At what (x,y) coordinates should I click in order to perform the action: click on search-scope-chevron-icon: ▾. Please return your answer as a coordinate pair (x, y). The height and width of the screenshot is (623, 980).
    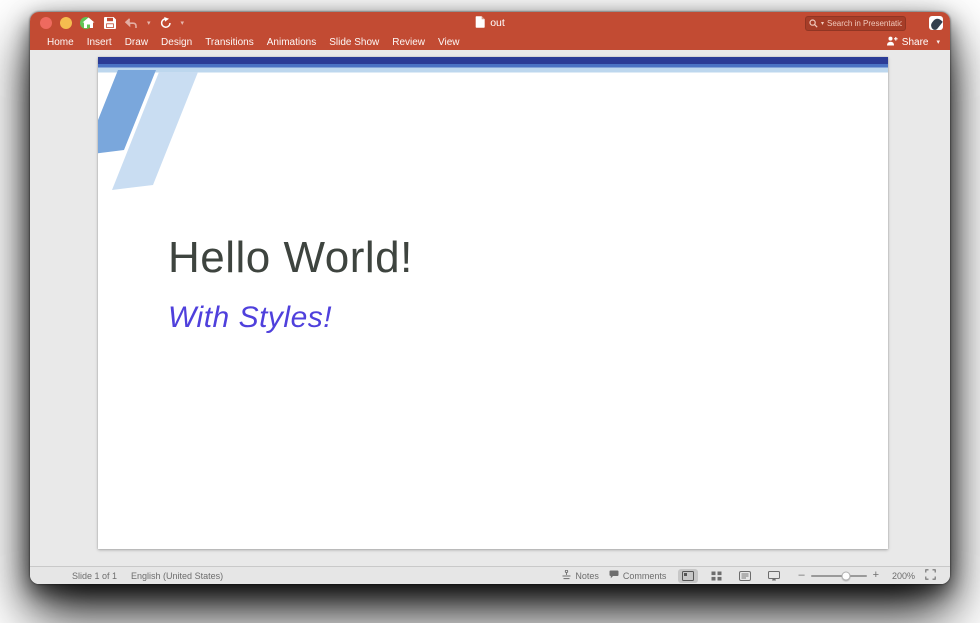
    Looking at the image, I should click on (823, 23).